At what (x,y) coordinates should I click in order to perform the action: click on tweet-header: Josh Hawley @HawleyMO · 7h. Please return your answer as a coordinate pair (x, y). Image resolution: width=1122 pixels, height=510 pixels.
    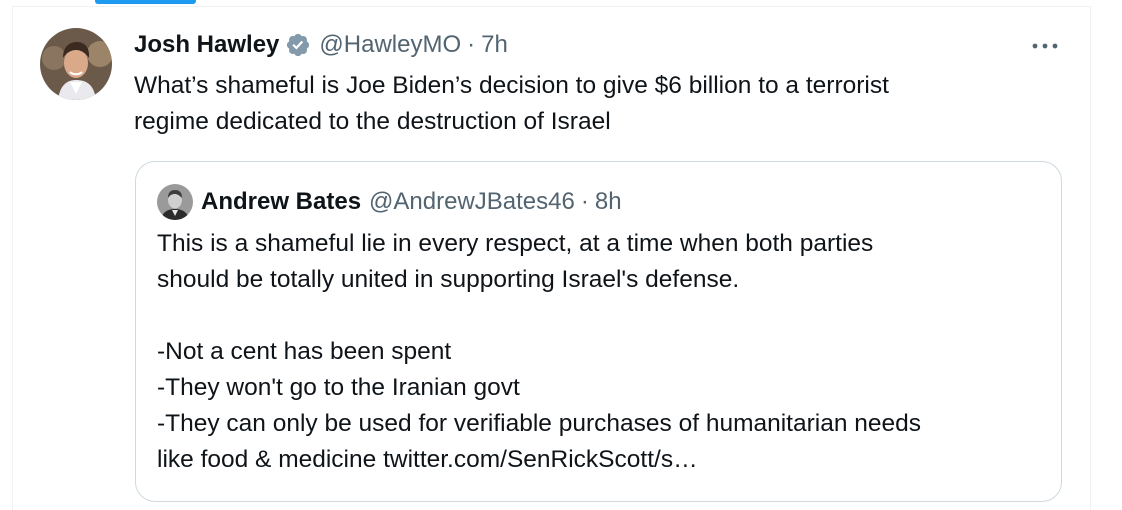
    Looking at the image, I should click on (321, 45).